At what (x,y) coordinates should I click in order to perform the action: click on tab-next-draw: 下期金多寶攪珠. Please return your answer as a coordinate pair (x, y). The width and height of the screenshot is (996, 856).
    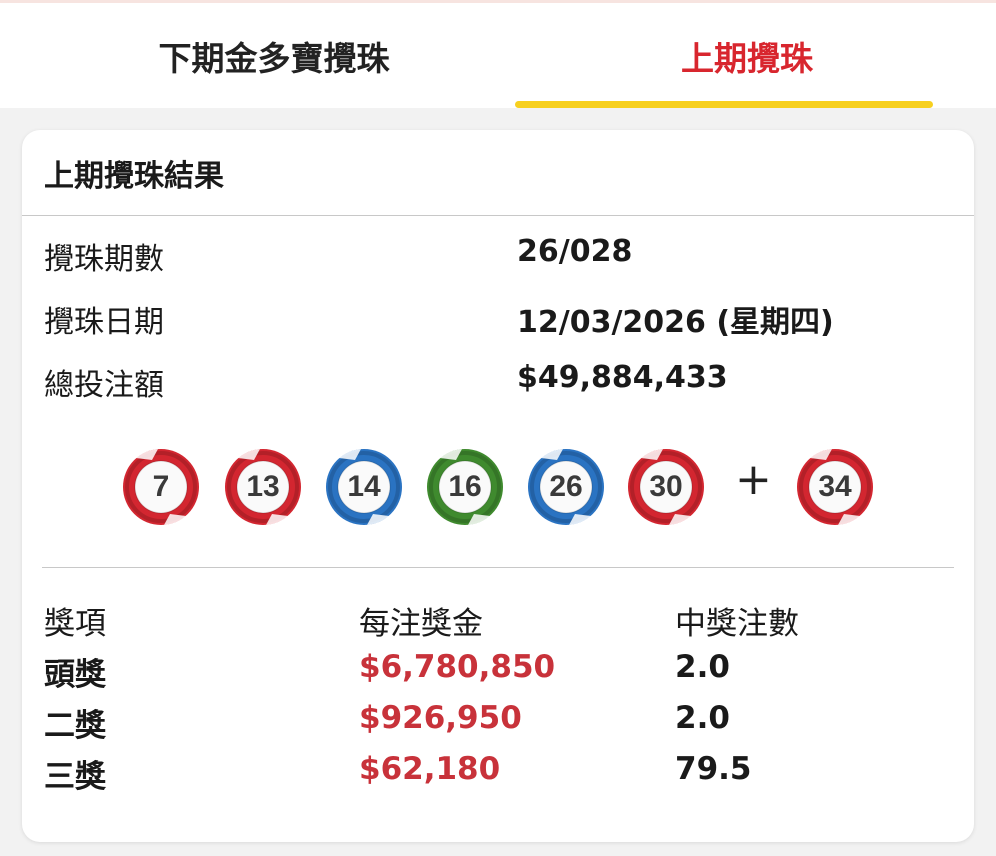
    Looking at the image, I should click on (249, 55).